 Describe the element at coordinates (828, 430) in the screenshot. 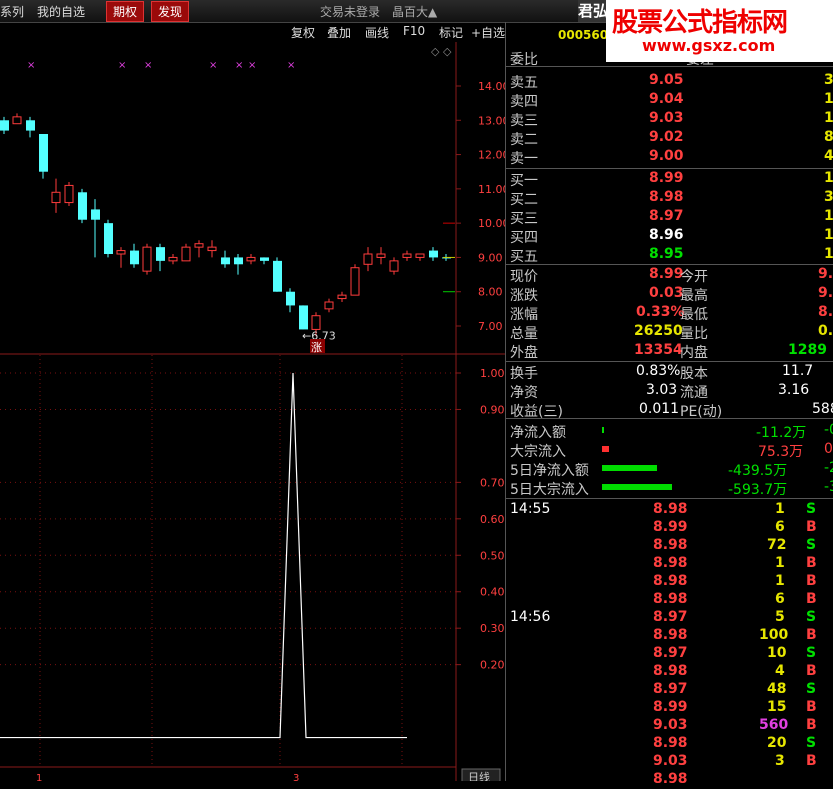

I see `flow-extra: -0` at that location.